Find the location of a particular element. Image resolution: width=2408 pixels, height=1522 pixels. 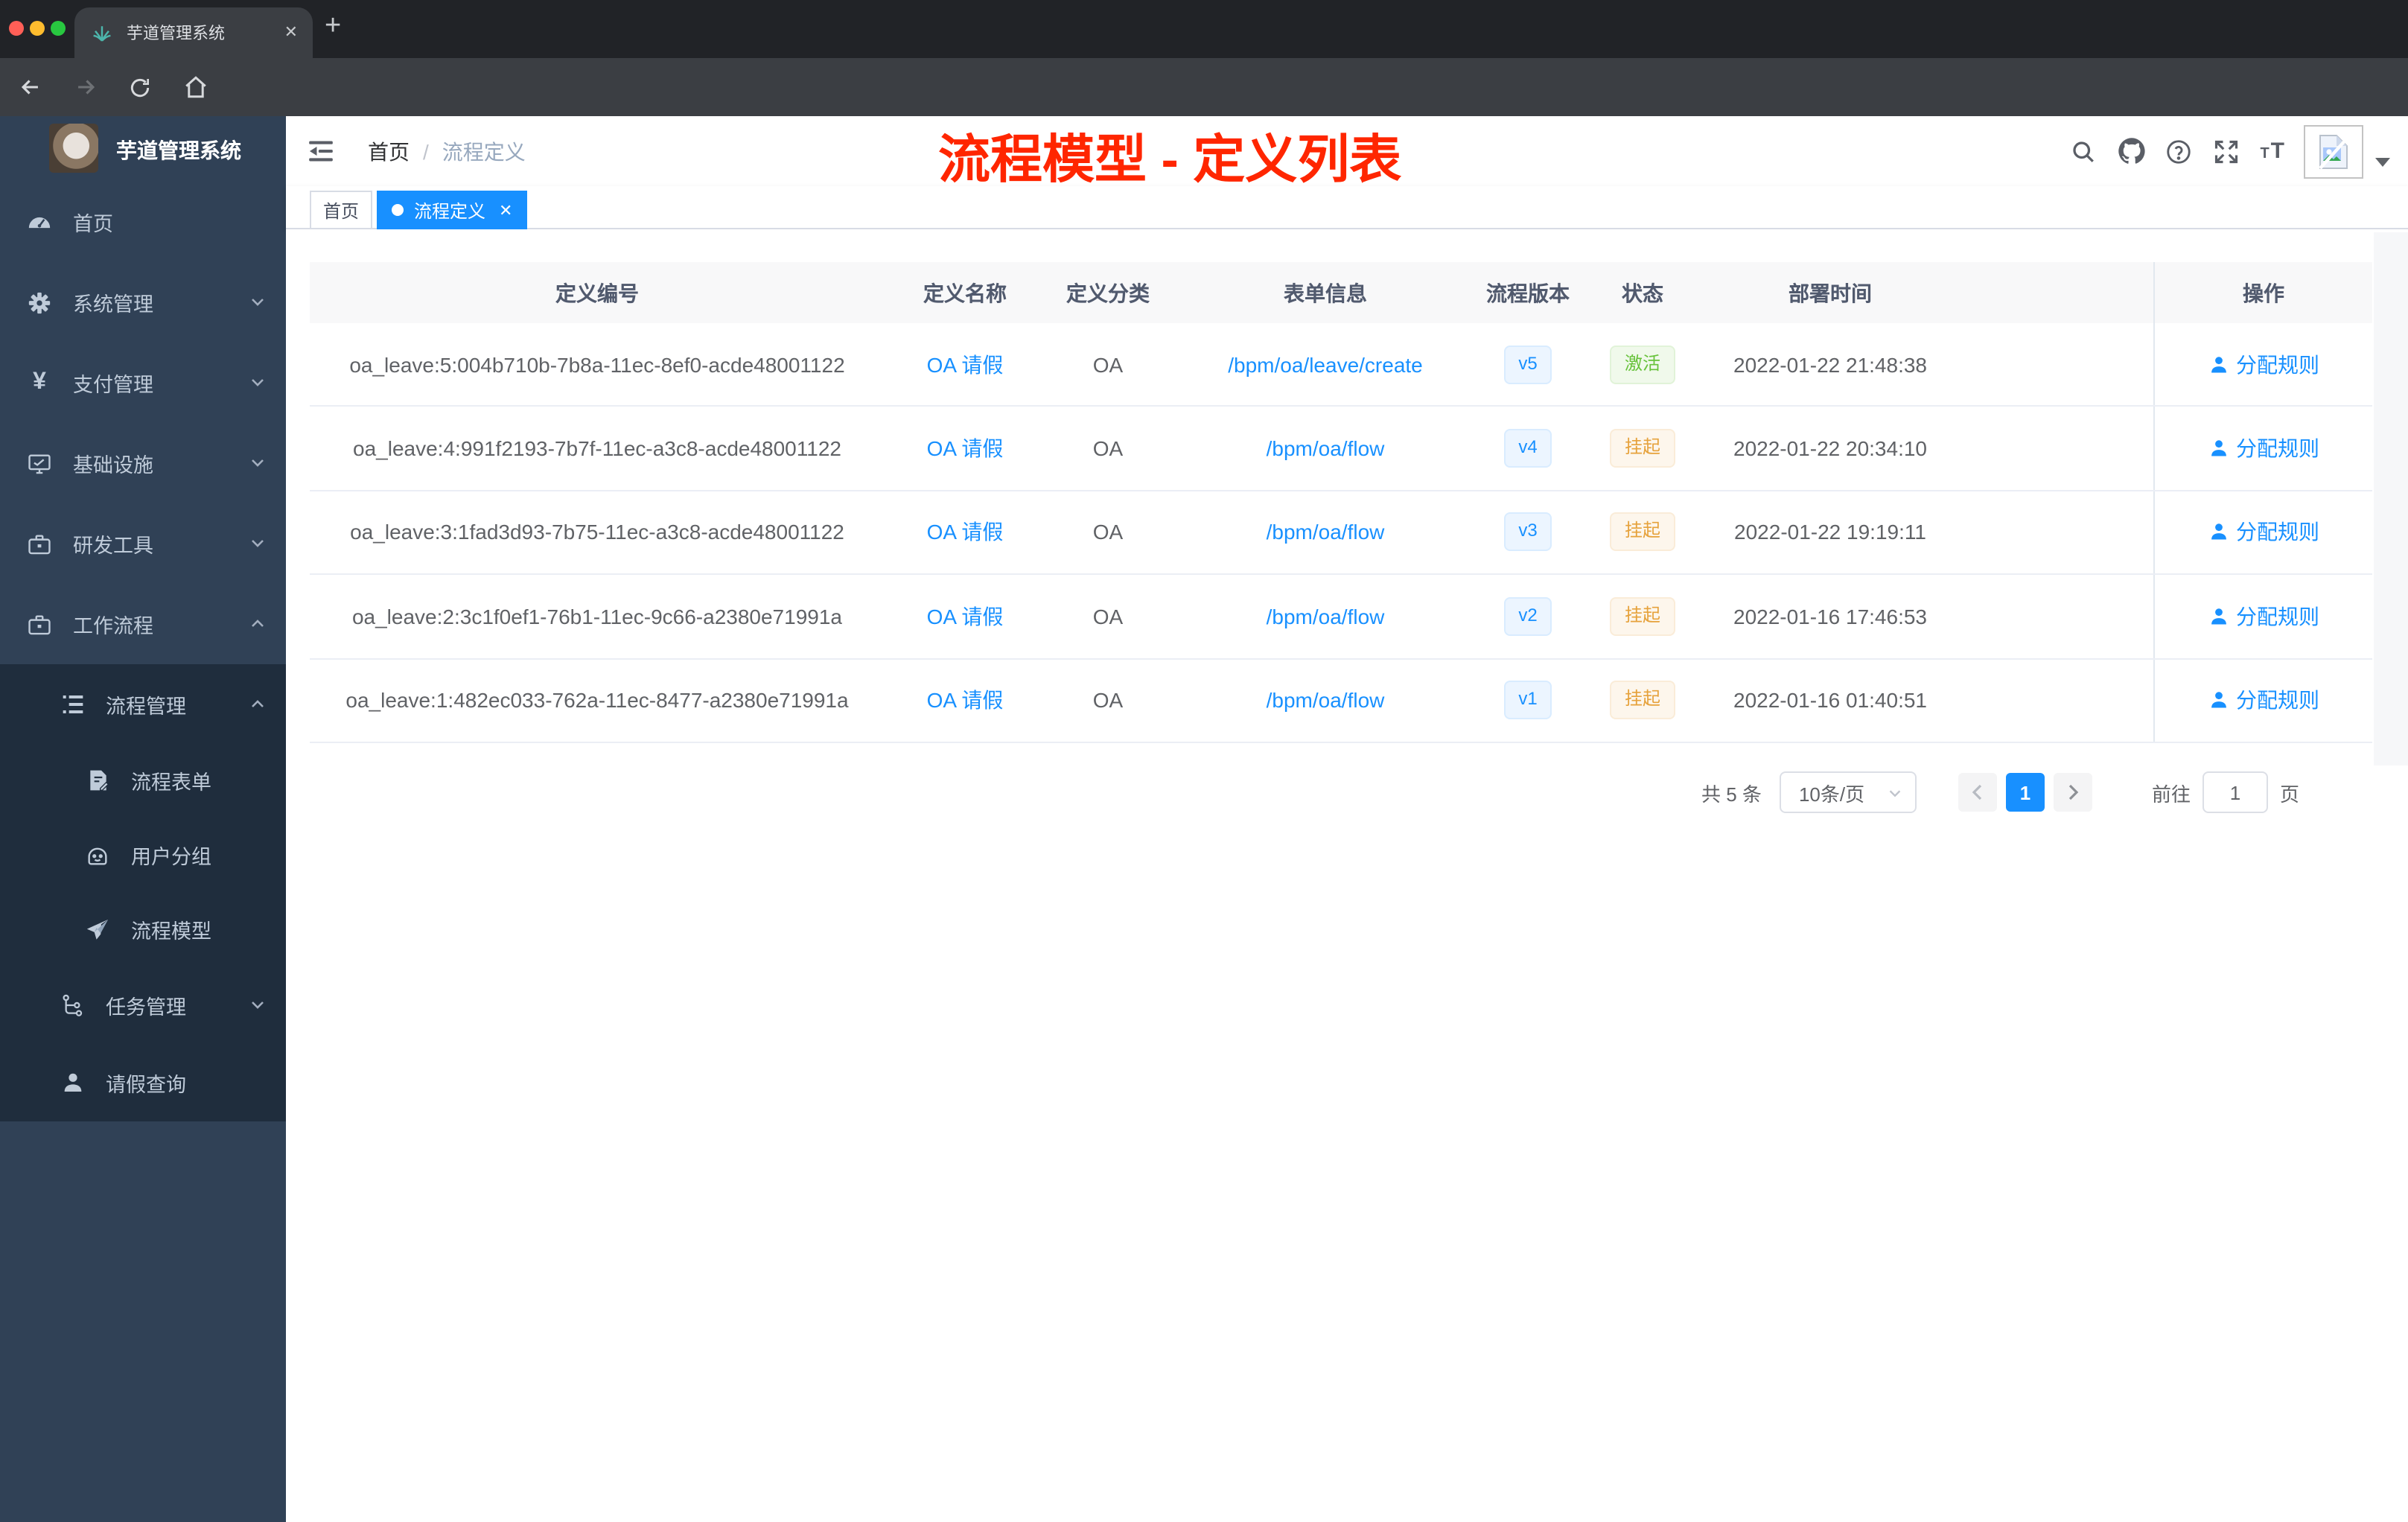

version-tag: v3 is located at coordinates (1527, 532).